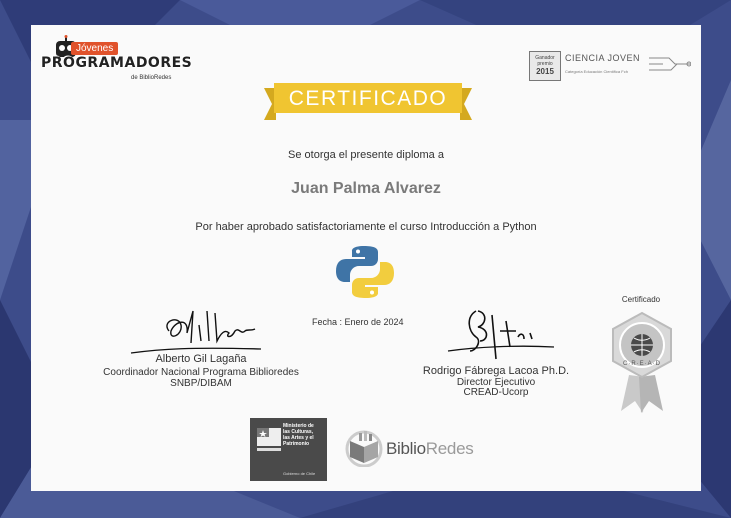 This screenshot has width=731, height=518. I want to click on issue-date: Fecha : Enero de 2024, so click(358, 322).